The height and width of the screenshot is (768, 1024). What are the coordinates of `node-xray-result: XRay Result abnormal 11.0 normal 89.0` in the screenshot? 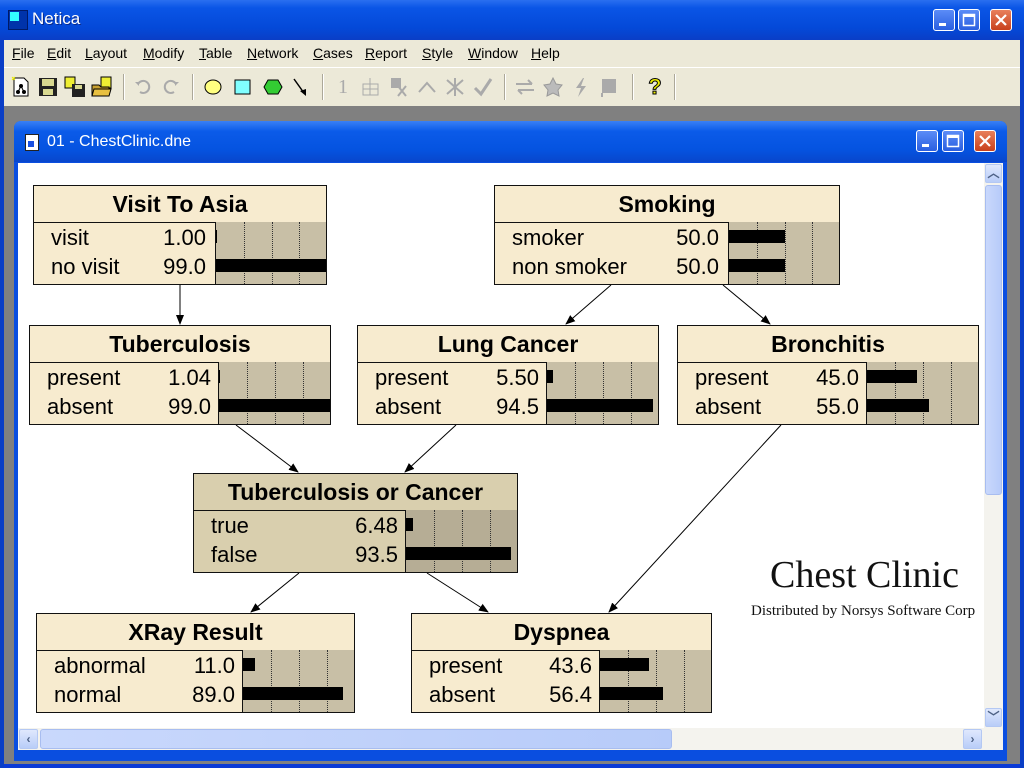 It's located at (195, 663).